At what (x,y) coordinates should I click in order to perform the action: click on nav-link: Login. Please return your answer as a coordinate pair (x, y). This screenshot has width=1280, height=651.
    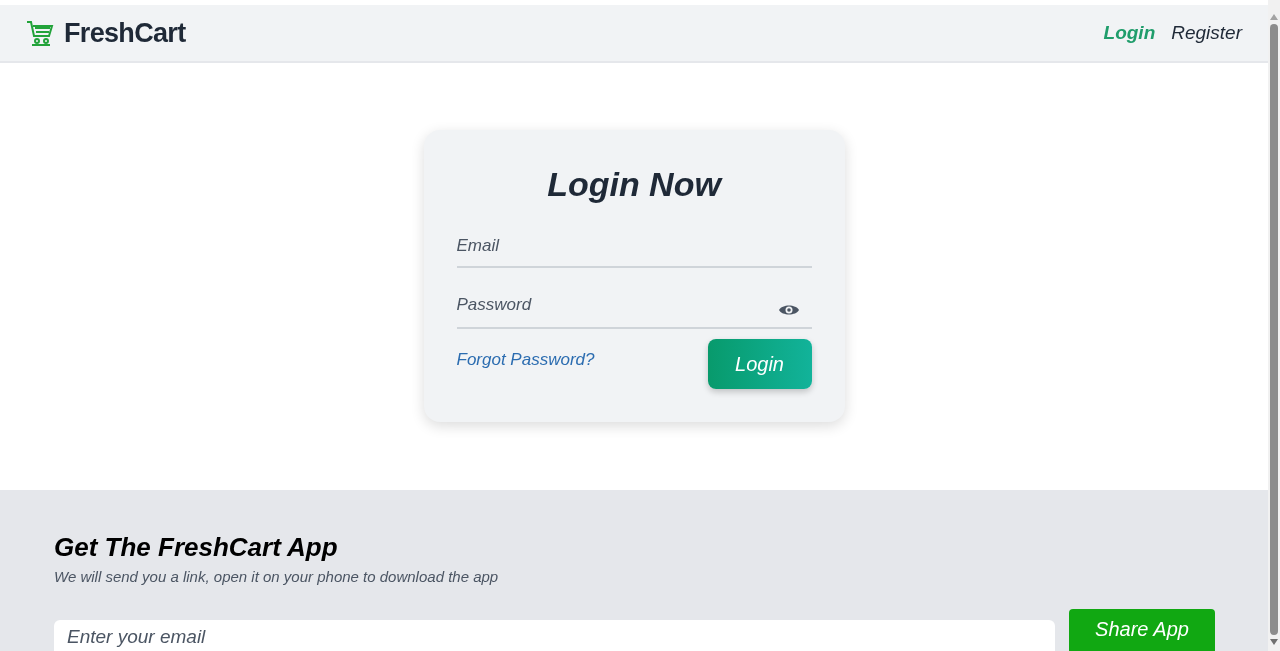
    Looking at the image, I should click on (1129, 33).